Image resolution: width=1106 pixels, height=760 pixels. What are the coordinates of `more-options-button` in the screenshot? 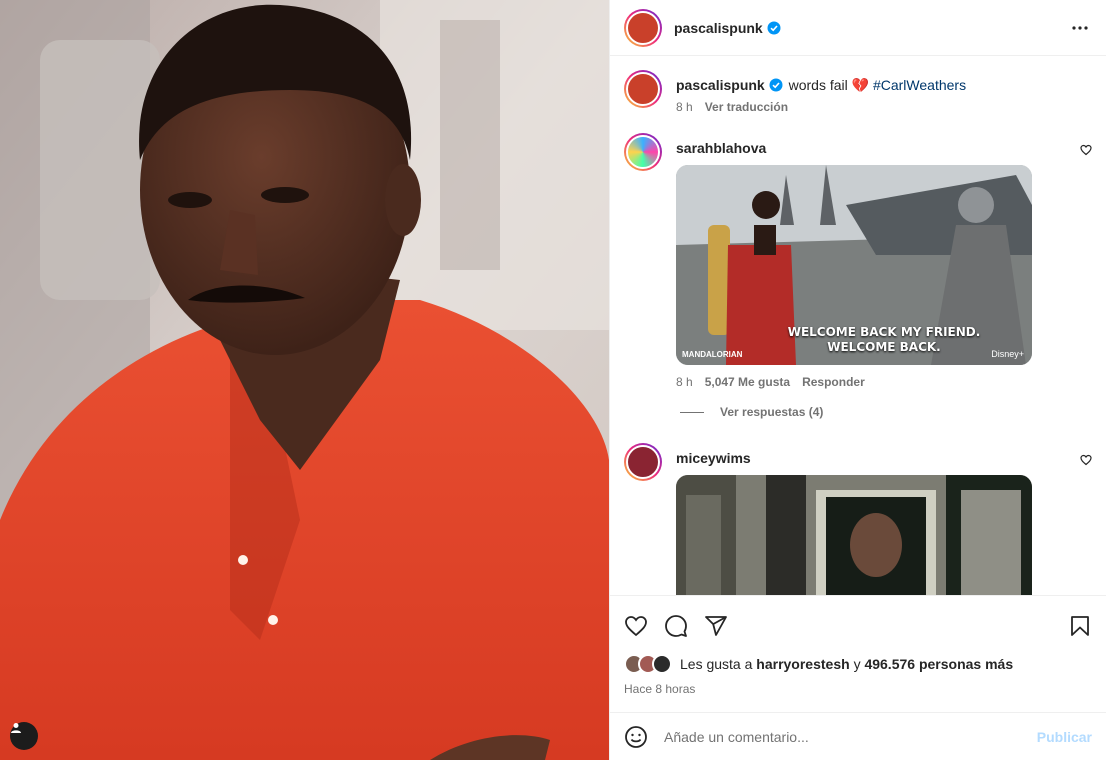 It's located at (1080, 28).